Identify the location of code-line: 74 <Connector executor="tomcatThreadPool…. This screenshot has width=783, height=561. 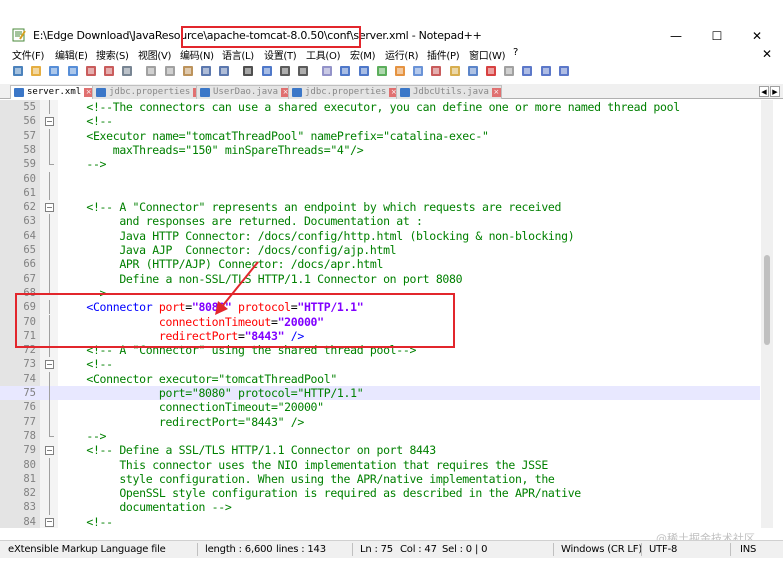
(380, 379).